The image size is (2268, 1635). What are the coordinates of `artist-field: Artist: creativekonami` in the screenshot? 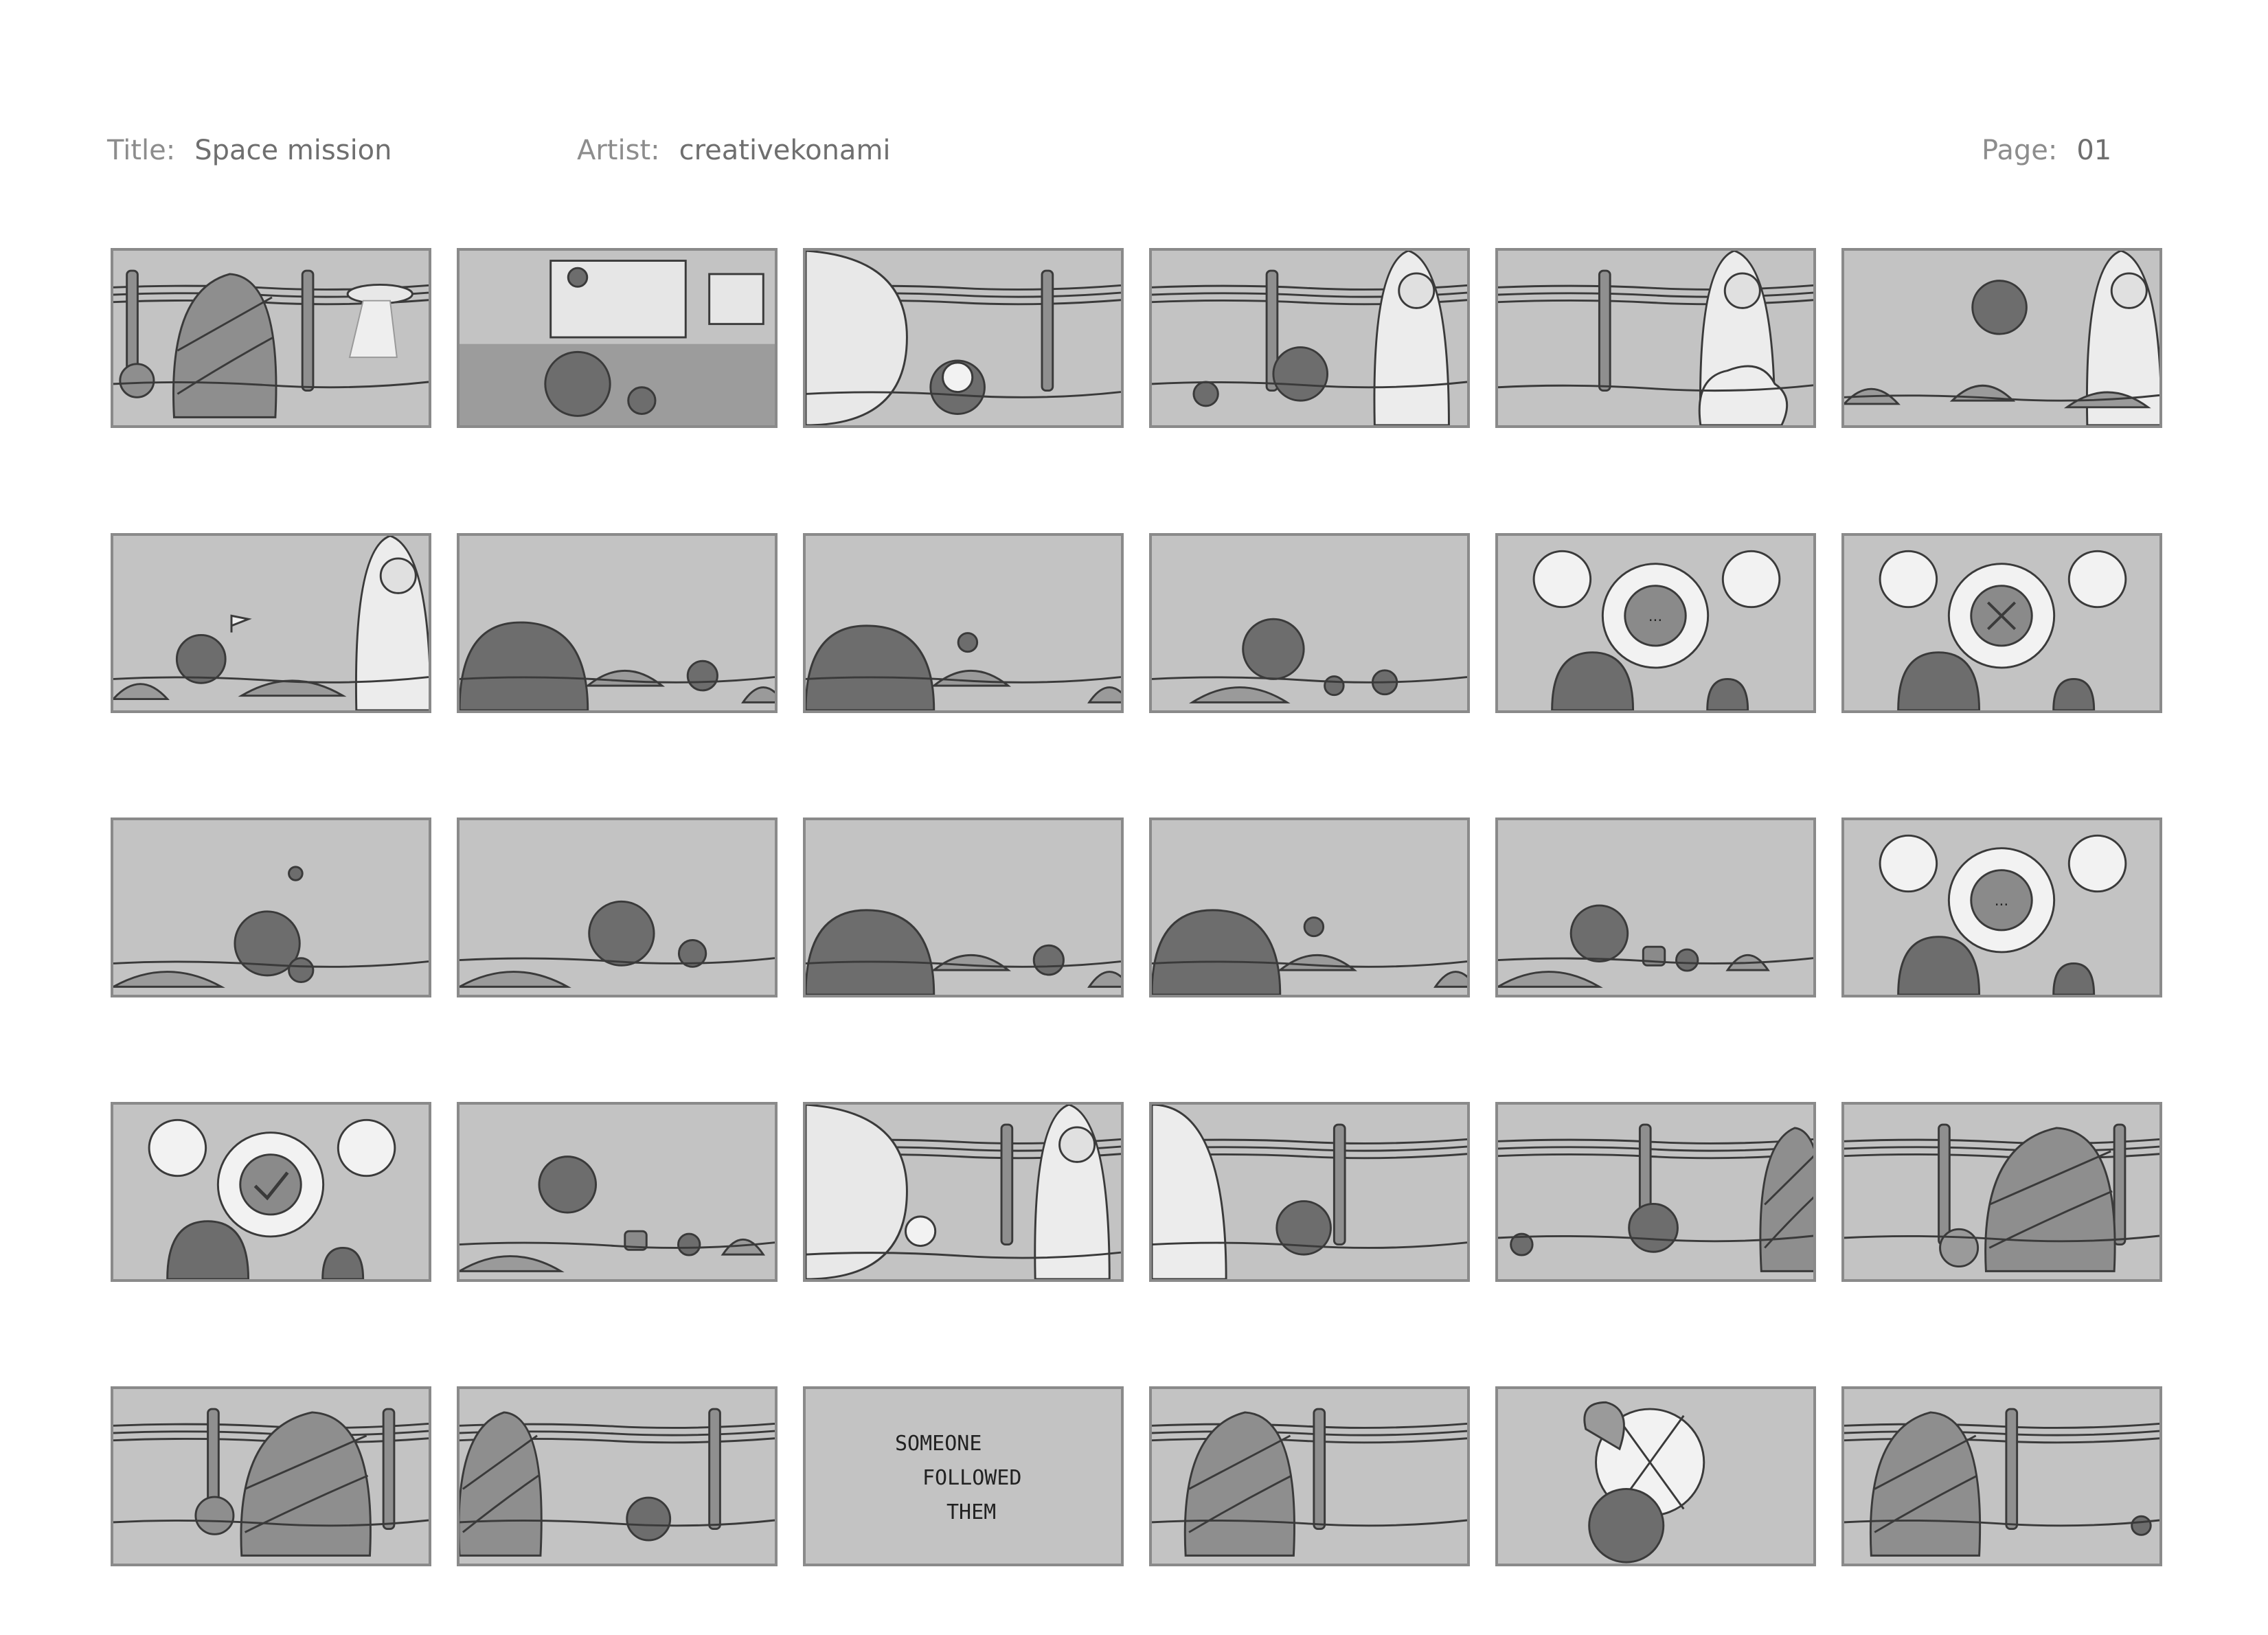 It's located at (734, 150).